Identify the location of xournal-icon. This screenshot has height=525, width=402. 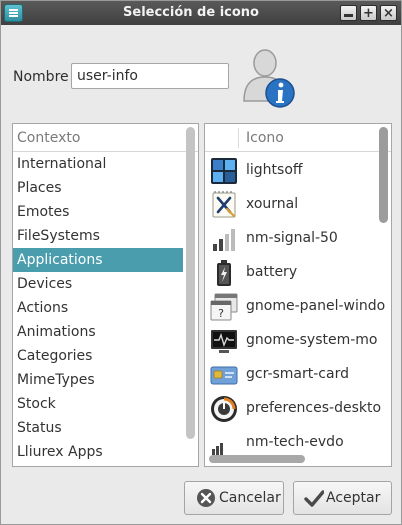
(224, 204).